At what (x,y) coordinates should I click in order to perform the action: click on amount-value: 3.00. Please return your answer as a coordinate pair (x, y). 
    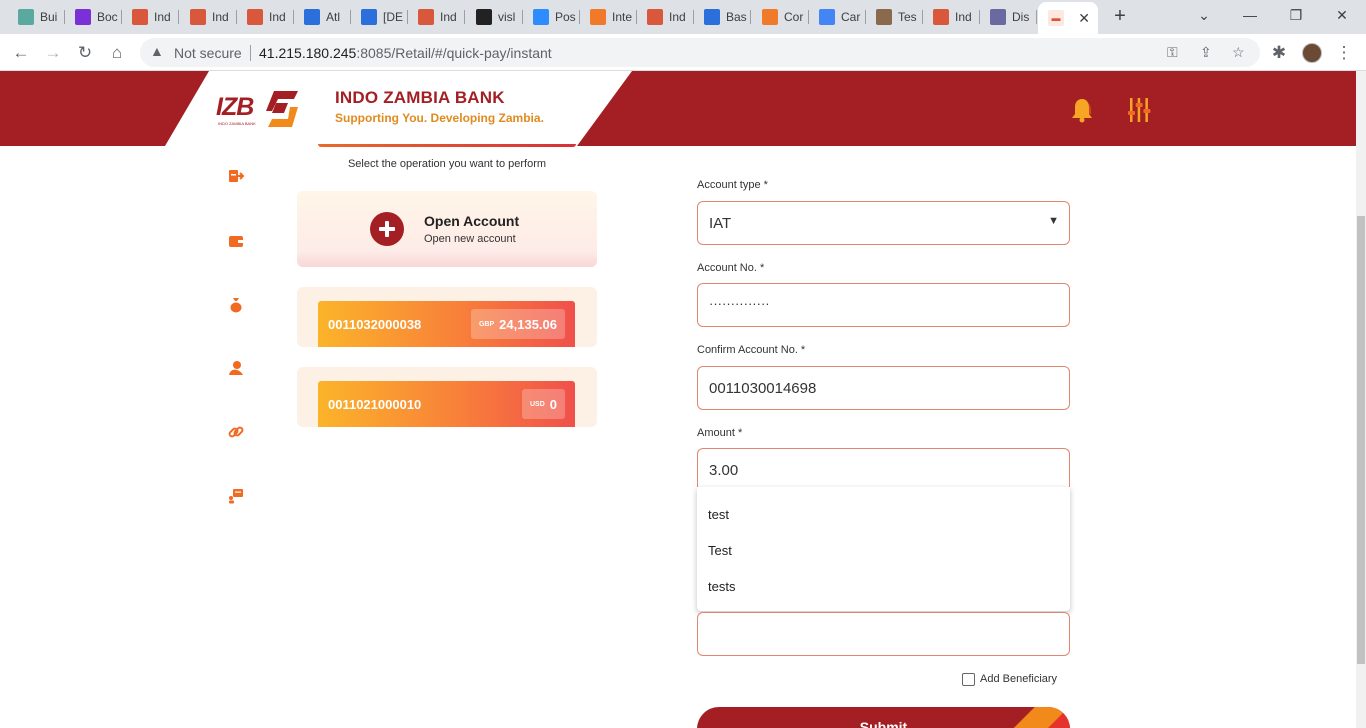
    Looking at the image, I should click on (724, 470).